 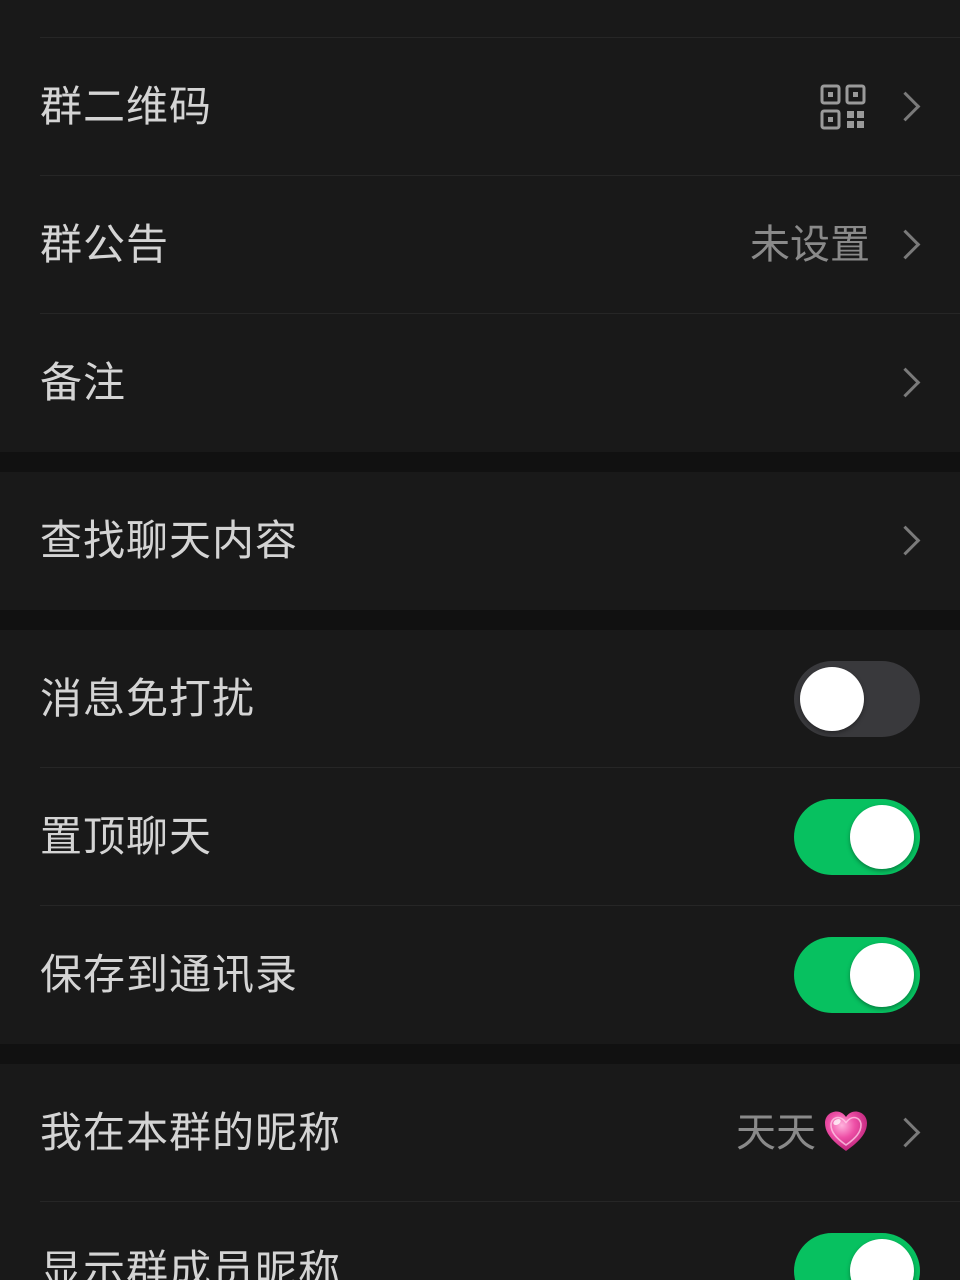 I want to click on pin-chat-label: 置顶聊天, so click(x=126, y=836).